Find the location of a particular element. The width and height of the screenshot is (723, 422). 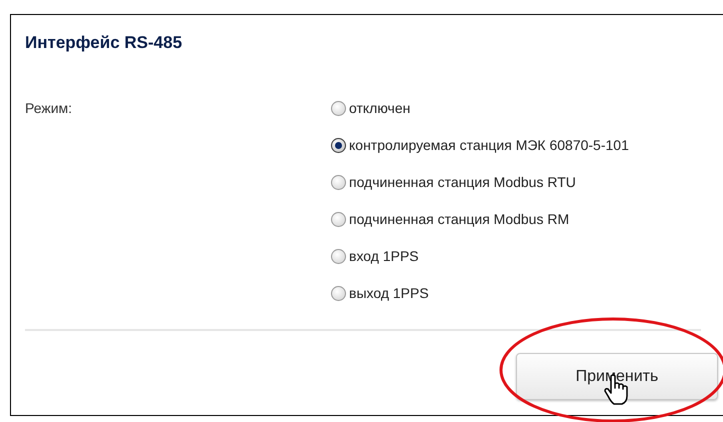

panel-title: Интерфейс RS-485 is located at coordinates (103, 42).